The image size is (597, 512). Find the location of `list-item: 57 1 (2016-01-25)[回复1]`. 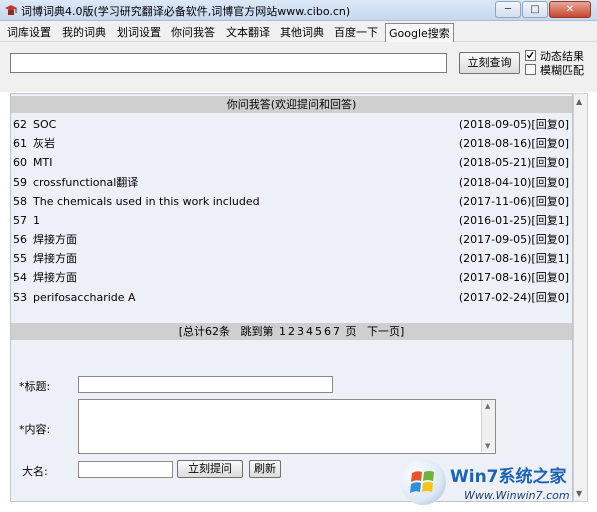

list-item: 57 1 (2016-01-25)[回复1] is located at coordinates (291, 221).